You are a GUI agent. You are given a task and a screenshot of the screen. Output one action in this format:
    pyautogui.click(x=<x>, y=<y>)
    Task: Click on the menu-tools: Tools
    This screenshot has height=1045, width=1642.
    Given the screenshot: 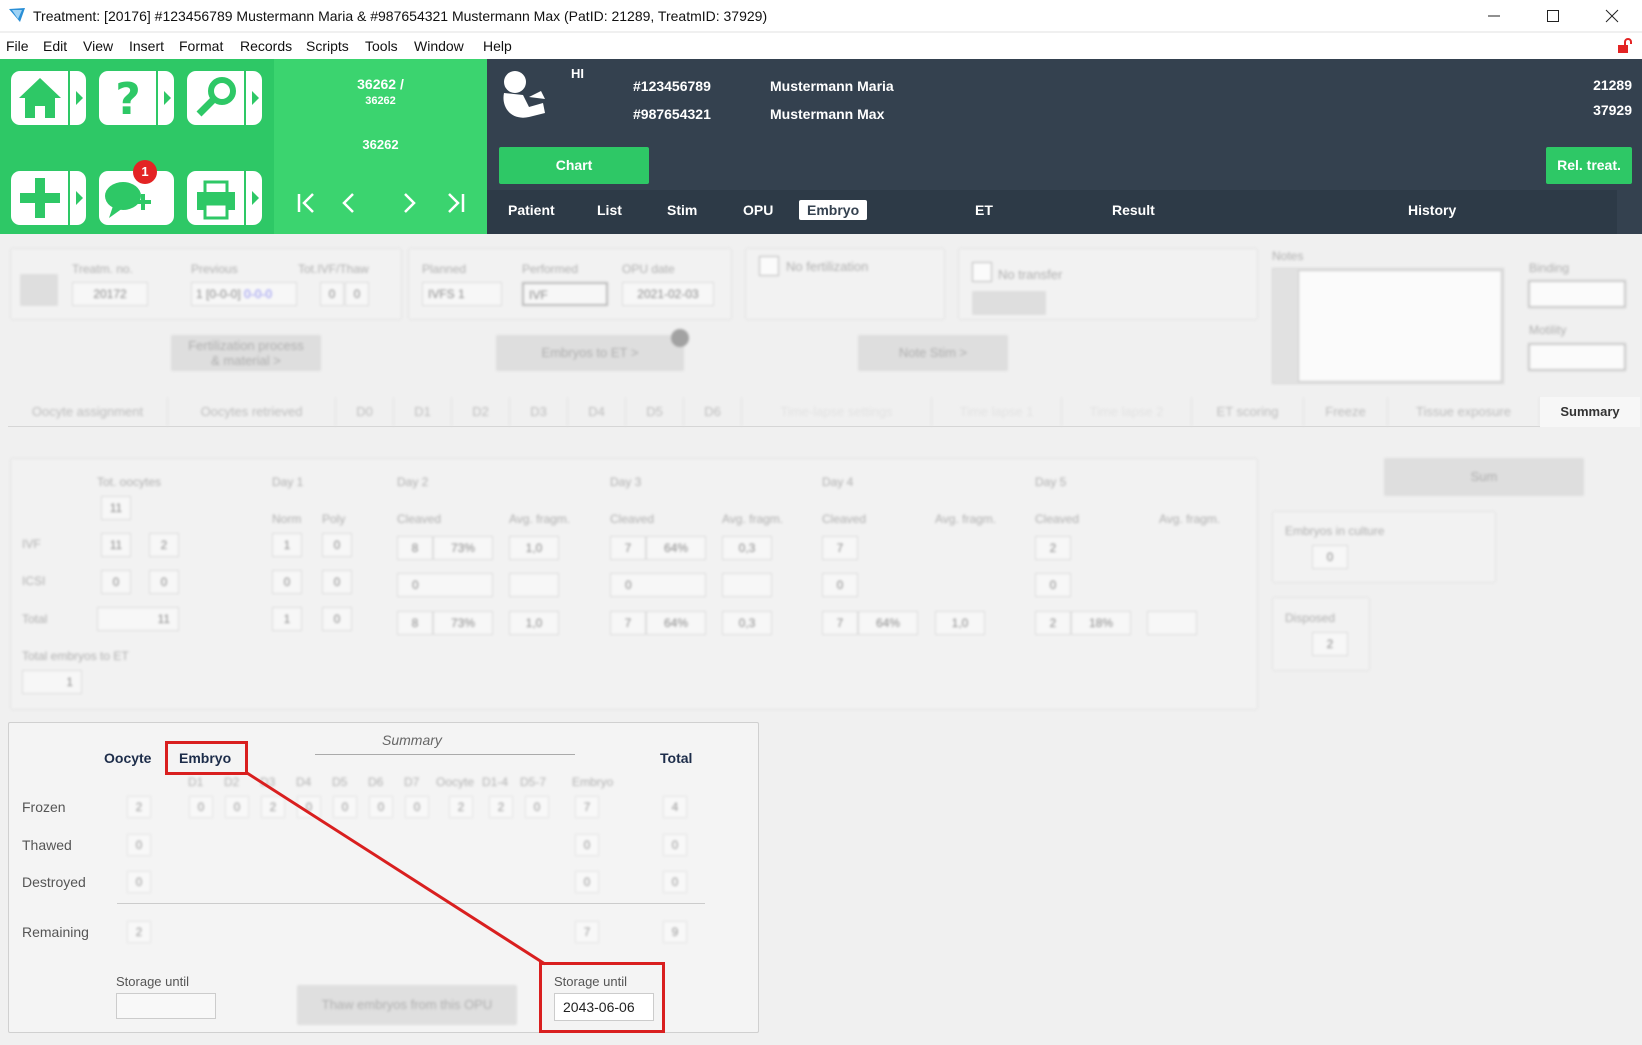 What is the action you would take?
    pyautogui.click(x=381, y=46)
    